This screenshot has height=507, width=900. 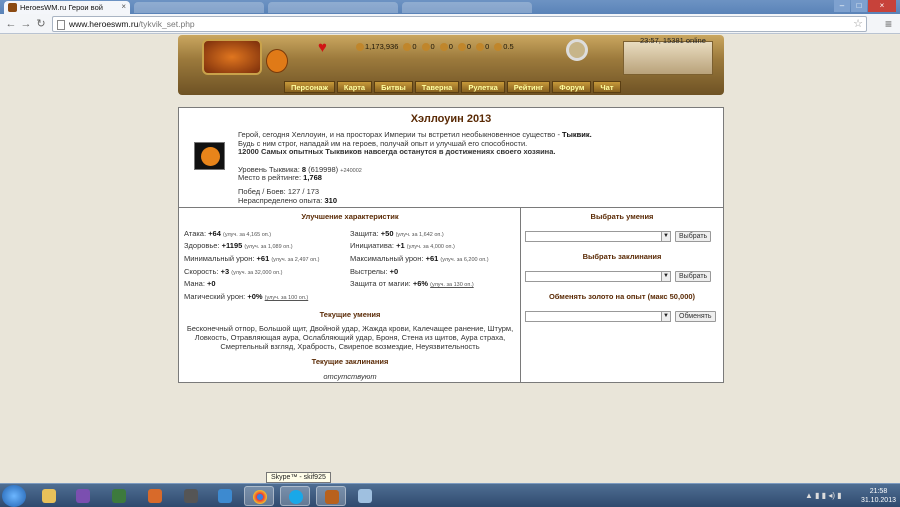 What do you see at coordinates (287, 200) in the screenshot?
I see `unspent-exp: Нераспределено опыта: 310` at bounding box center [287, 200].